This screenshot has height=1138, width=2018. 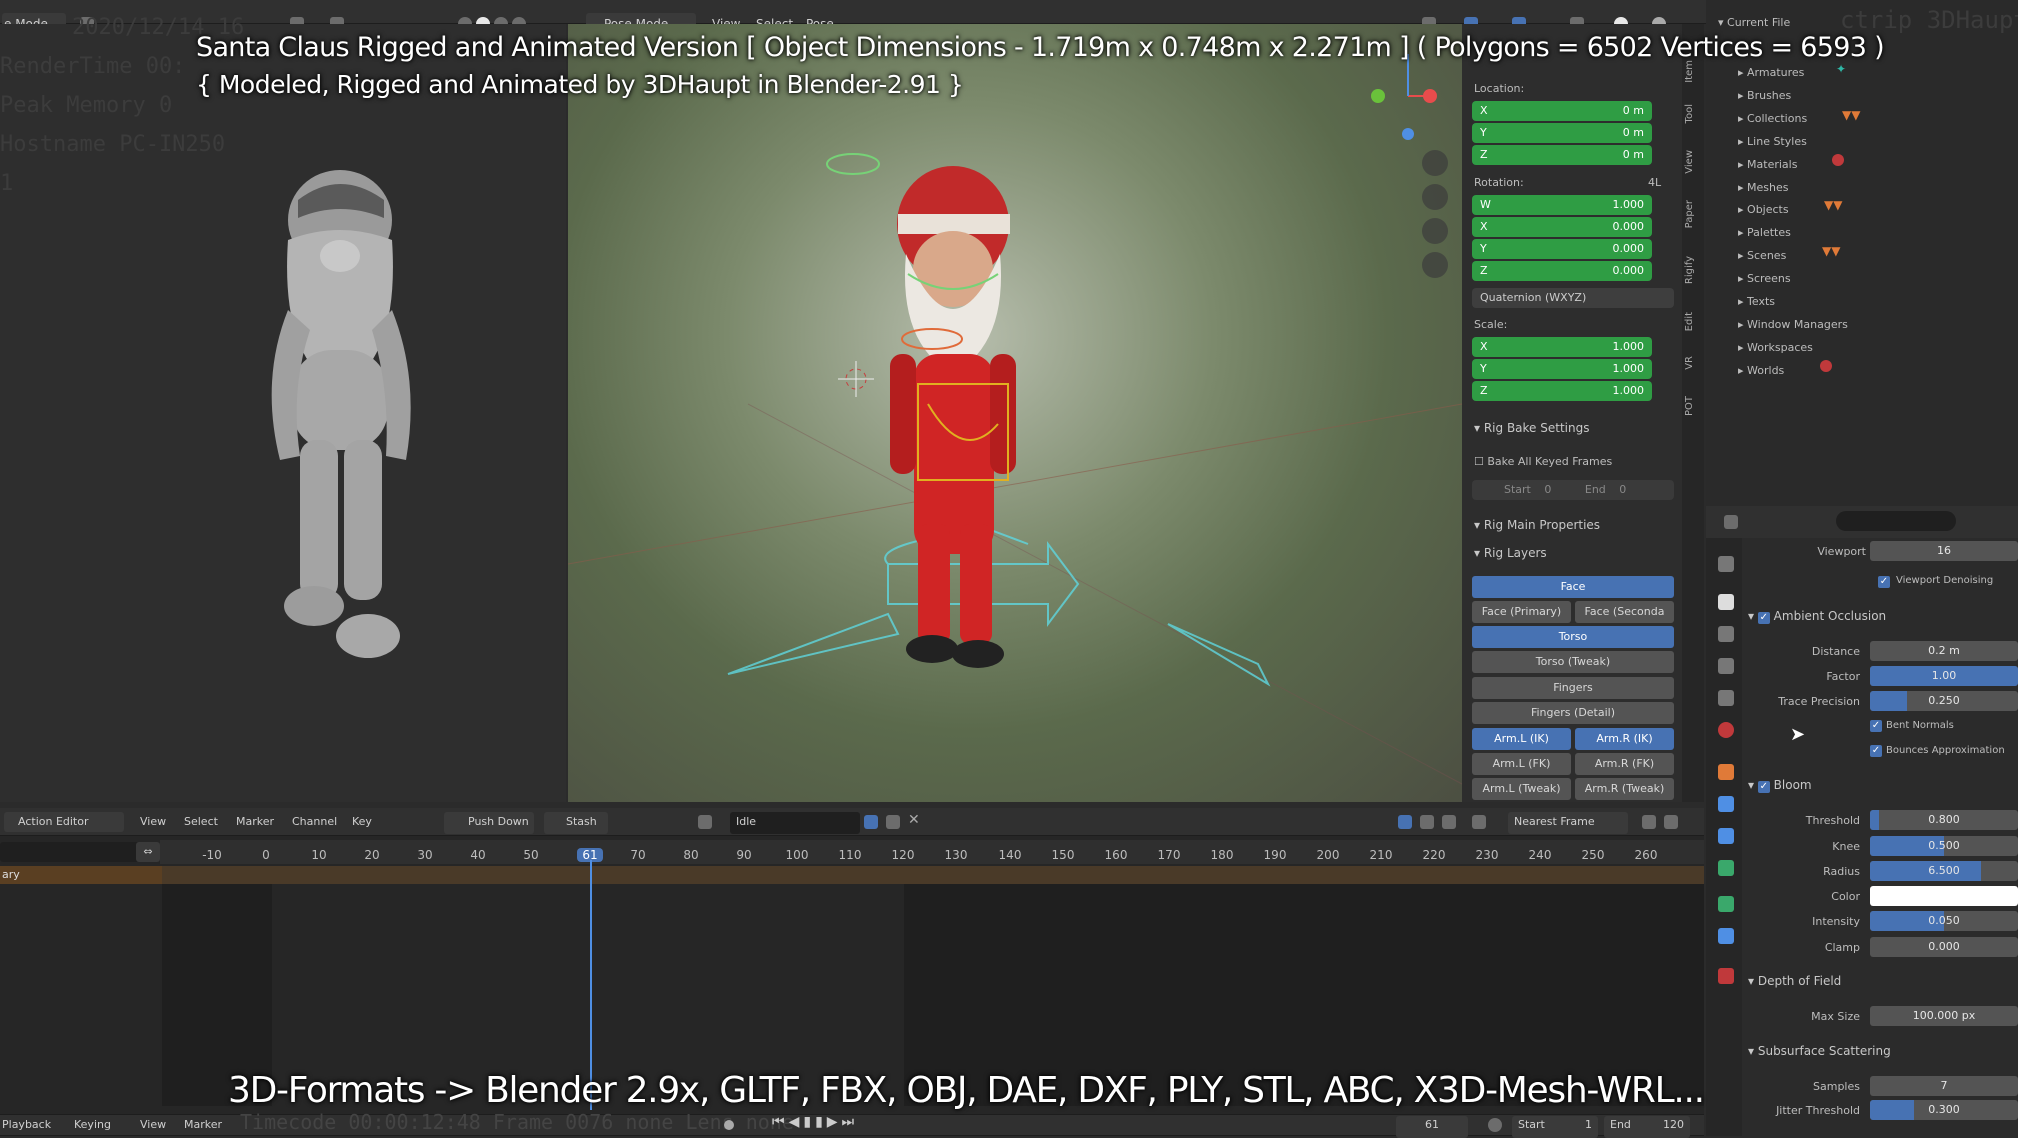 What do you see at coordinates (92, 1127) in the screenshot?
I see `footer-menu-keying: Keying` at bounding box center [92, 1127].